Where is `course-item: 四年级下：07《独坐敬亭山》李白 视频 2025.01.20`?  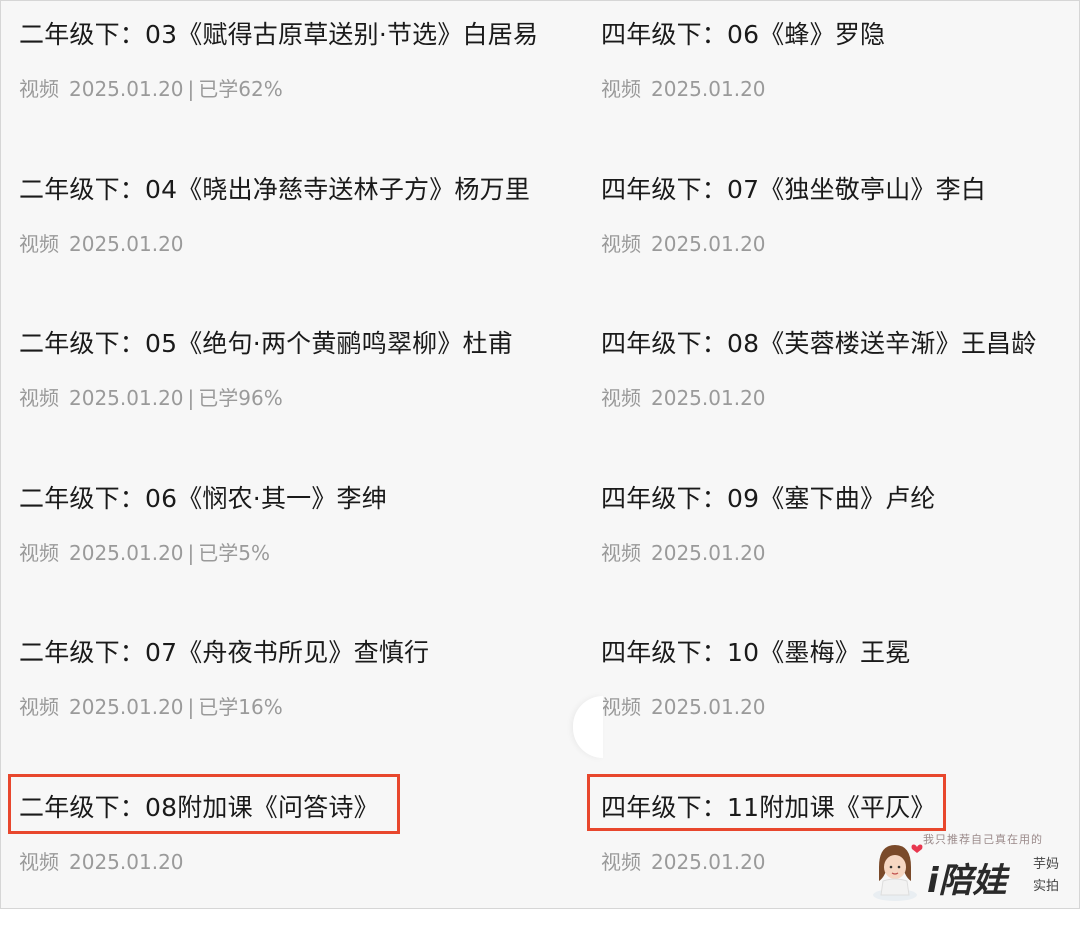 course-item: 四年级下：07《独坐敬亭山》李白 视频 2025.01.20 is located at coordinates (836, 233).